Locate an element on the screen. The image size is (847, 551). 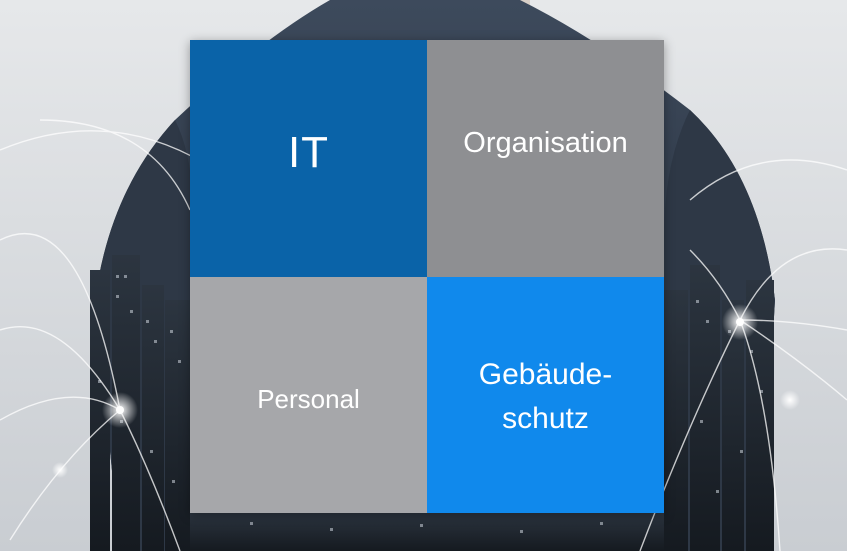
tile-gebaeudeschutz: Gebäude- schutz is located at coordinates (545, 395).